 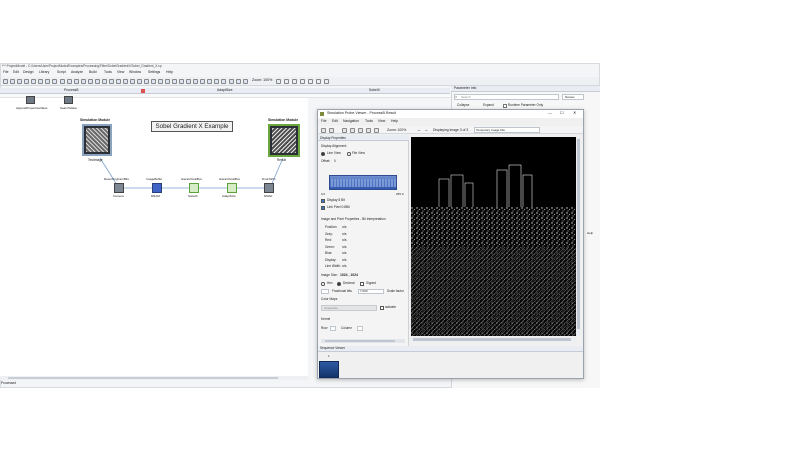 What do you see at coordinates (570, 96) in the screenshot?
I see `names-dropdown-label: Names` at bounding box center [570, 96].